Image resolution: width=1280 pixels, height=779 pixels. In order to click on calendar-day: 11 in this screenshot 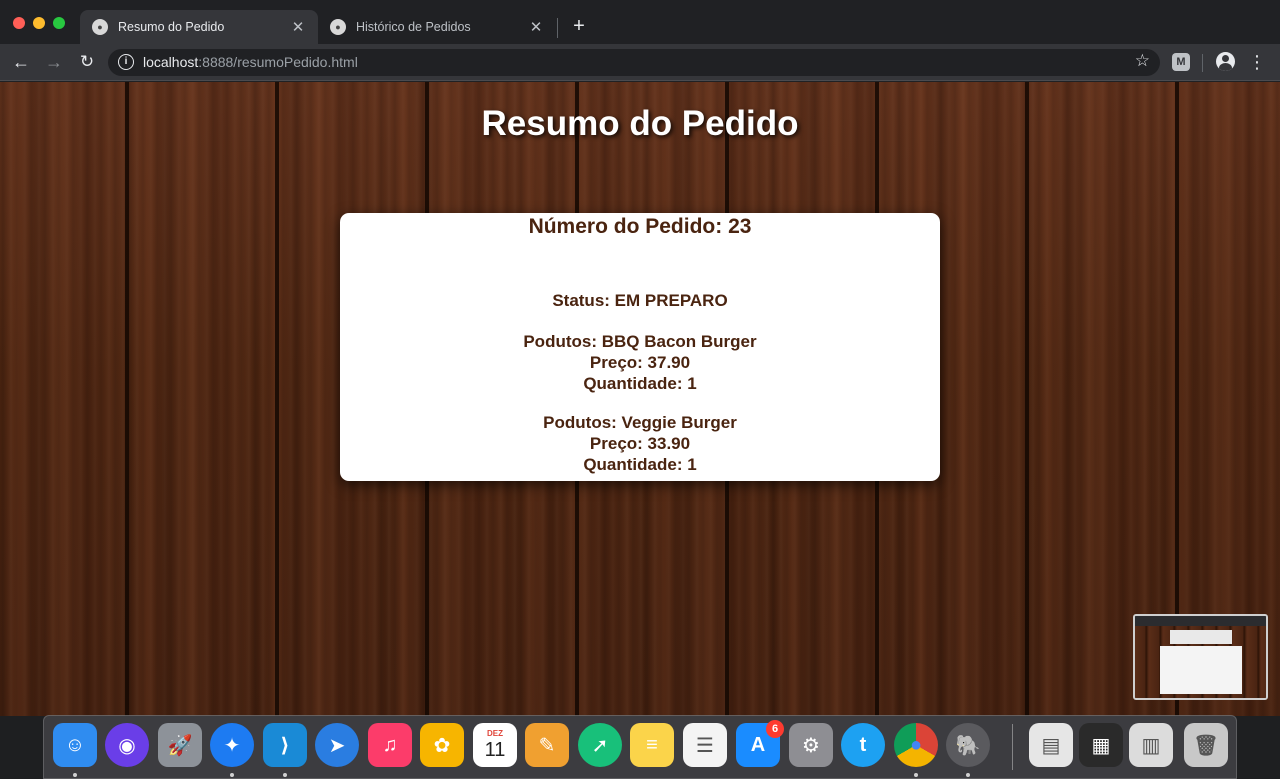, I will do `click(495, 750)`.